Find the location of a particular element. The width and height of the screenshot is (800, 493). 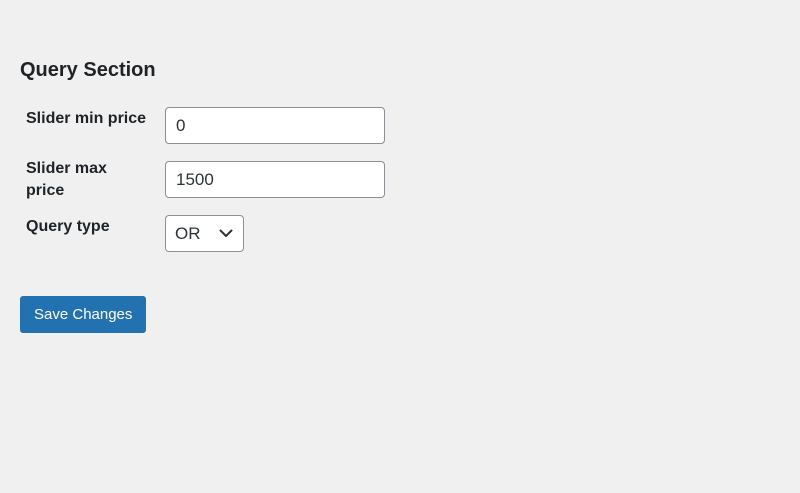

form-row-max-price: Slider max price is located at coordinates (326, 181).